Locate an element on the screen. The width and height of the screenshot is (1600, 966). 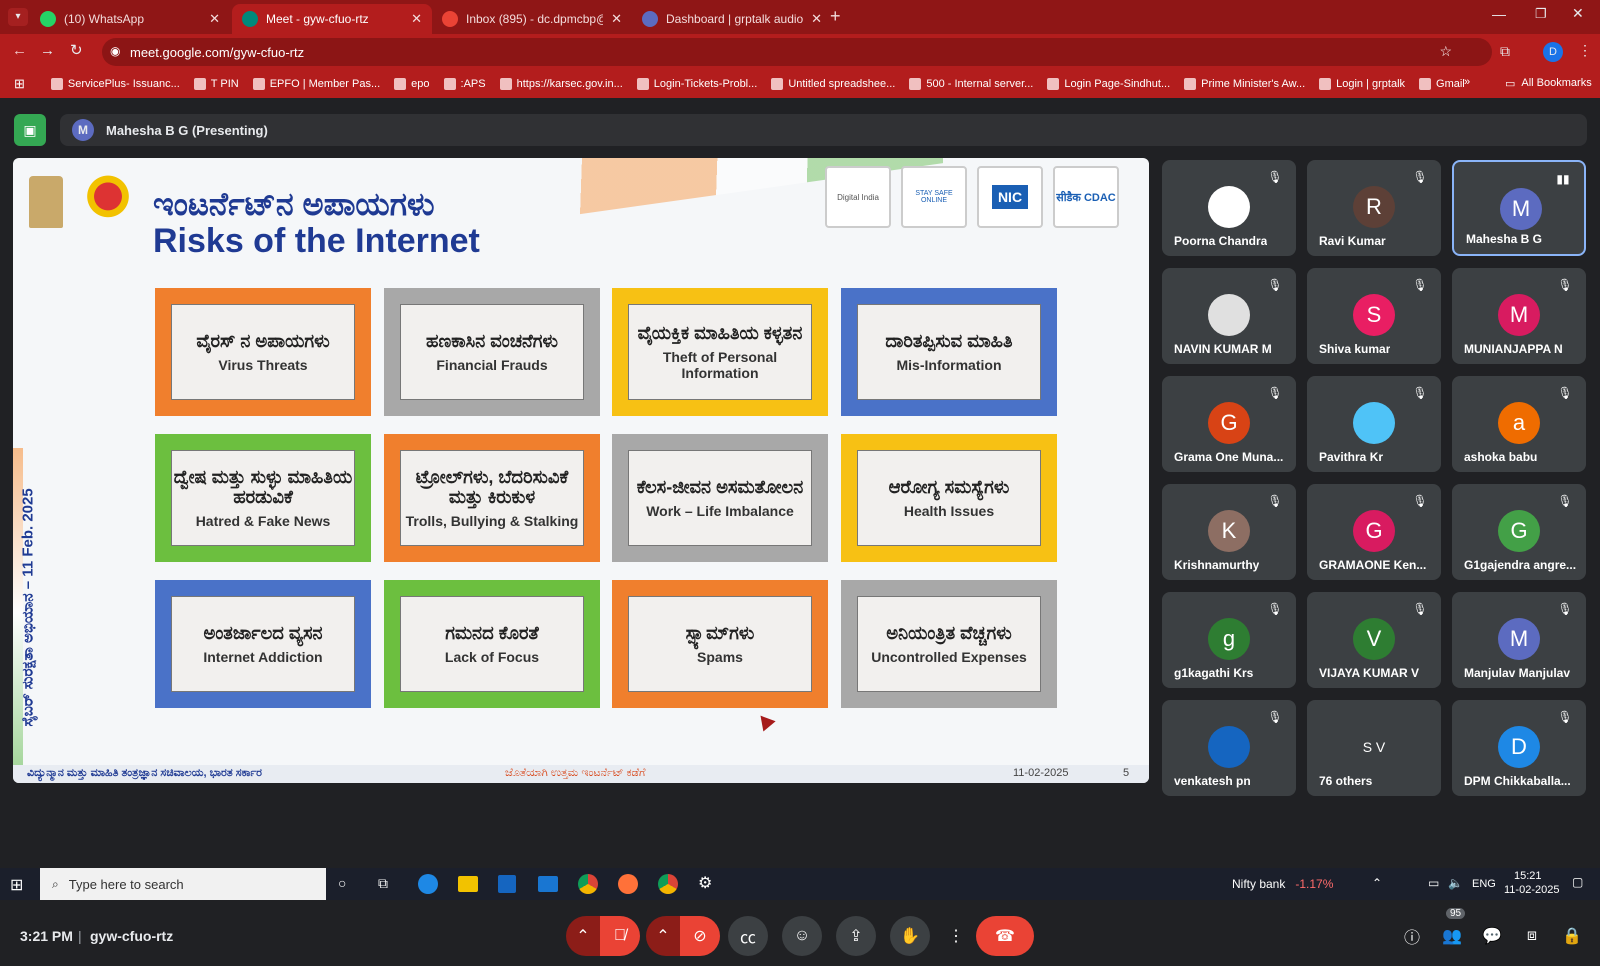
participant-tile: S V 76 others is located at coordinates (1374, 748).